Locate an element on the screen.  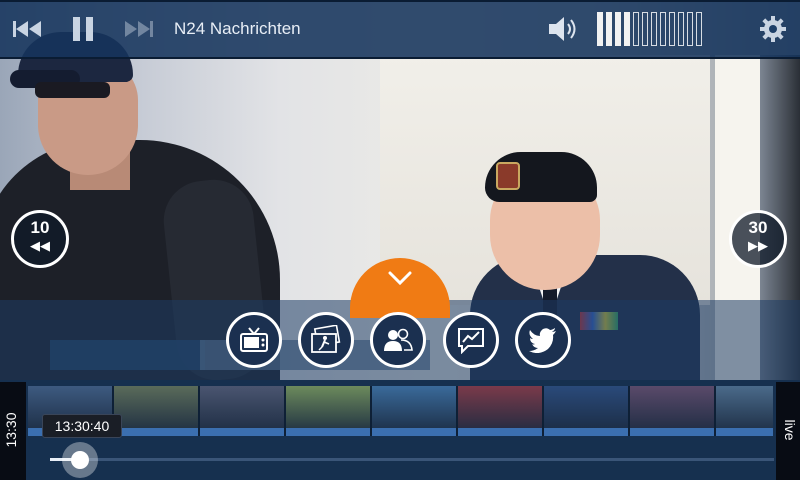
chat-chart-icon is located at coordinates (471, 341).